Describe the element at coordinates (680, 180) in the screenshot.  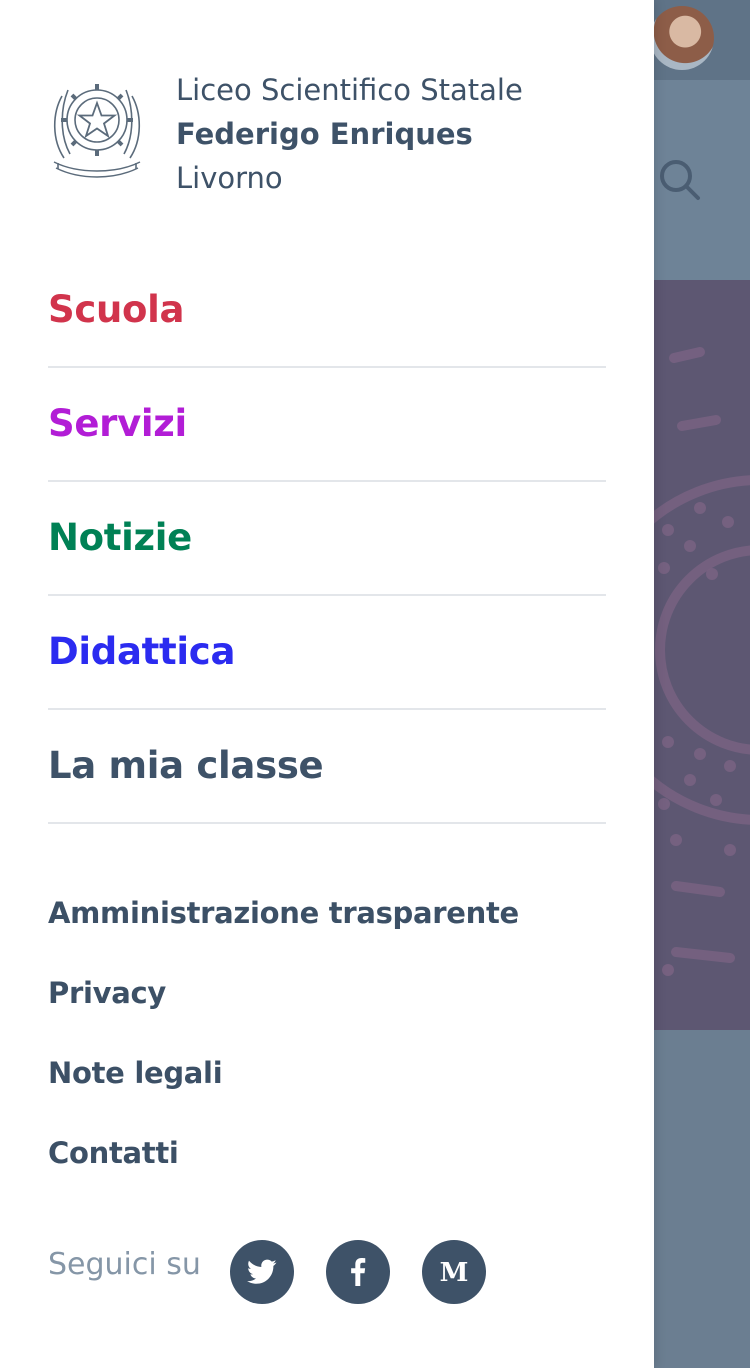
I see `search-icon` at that location.